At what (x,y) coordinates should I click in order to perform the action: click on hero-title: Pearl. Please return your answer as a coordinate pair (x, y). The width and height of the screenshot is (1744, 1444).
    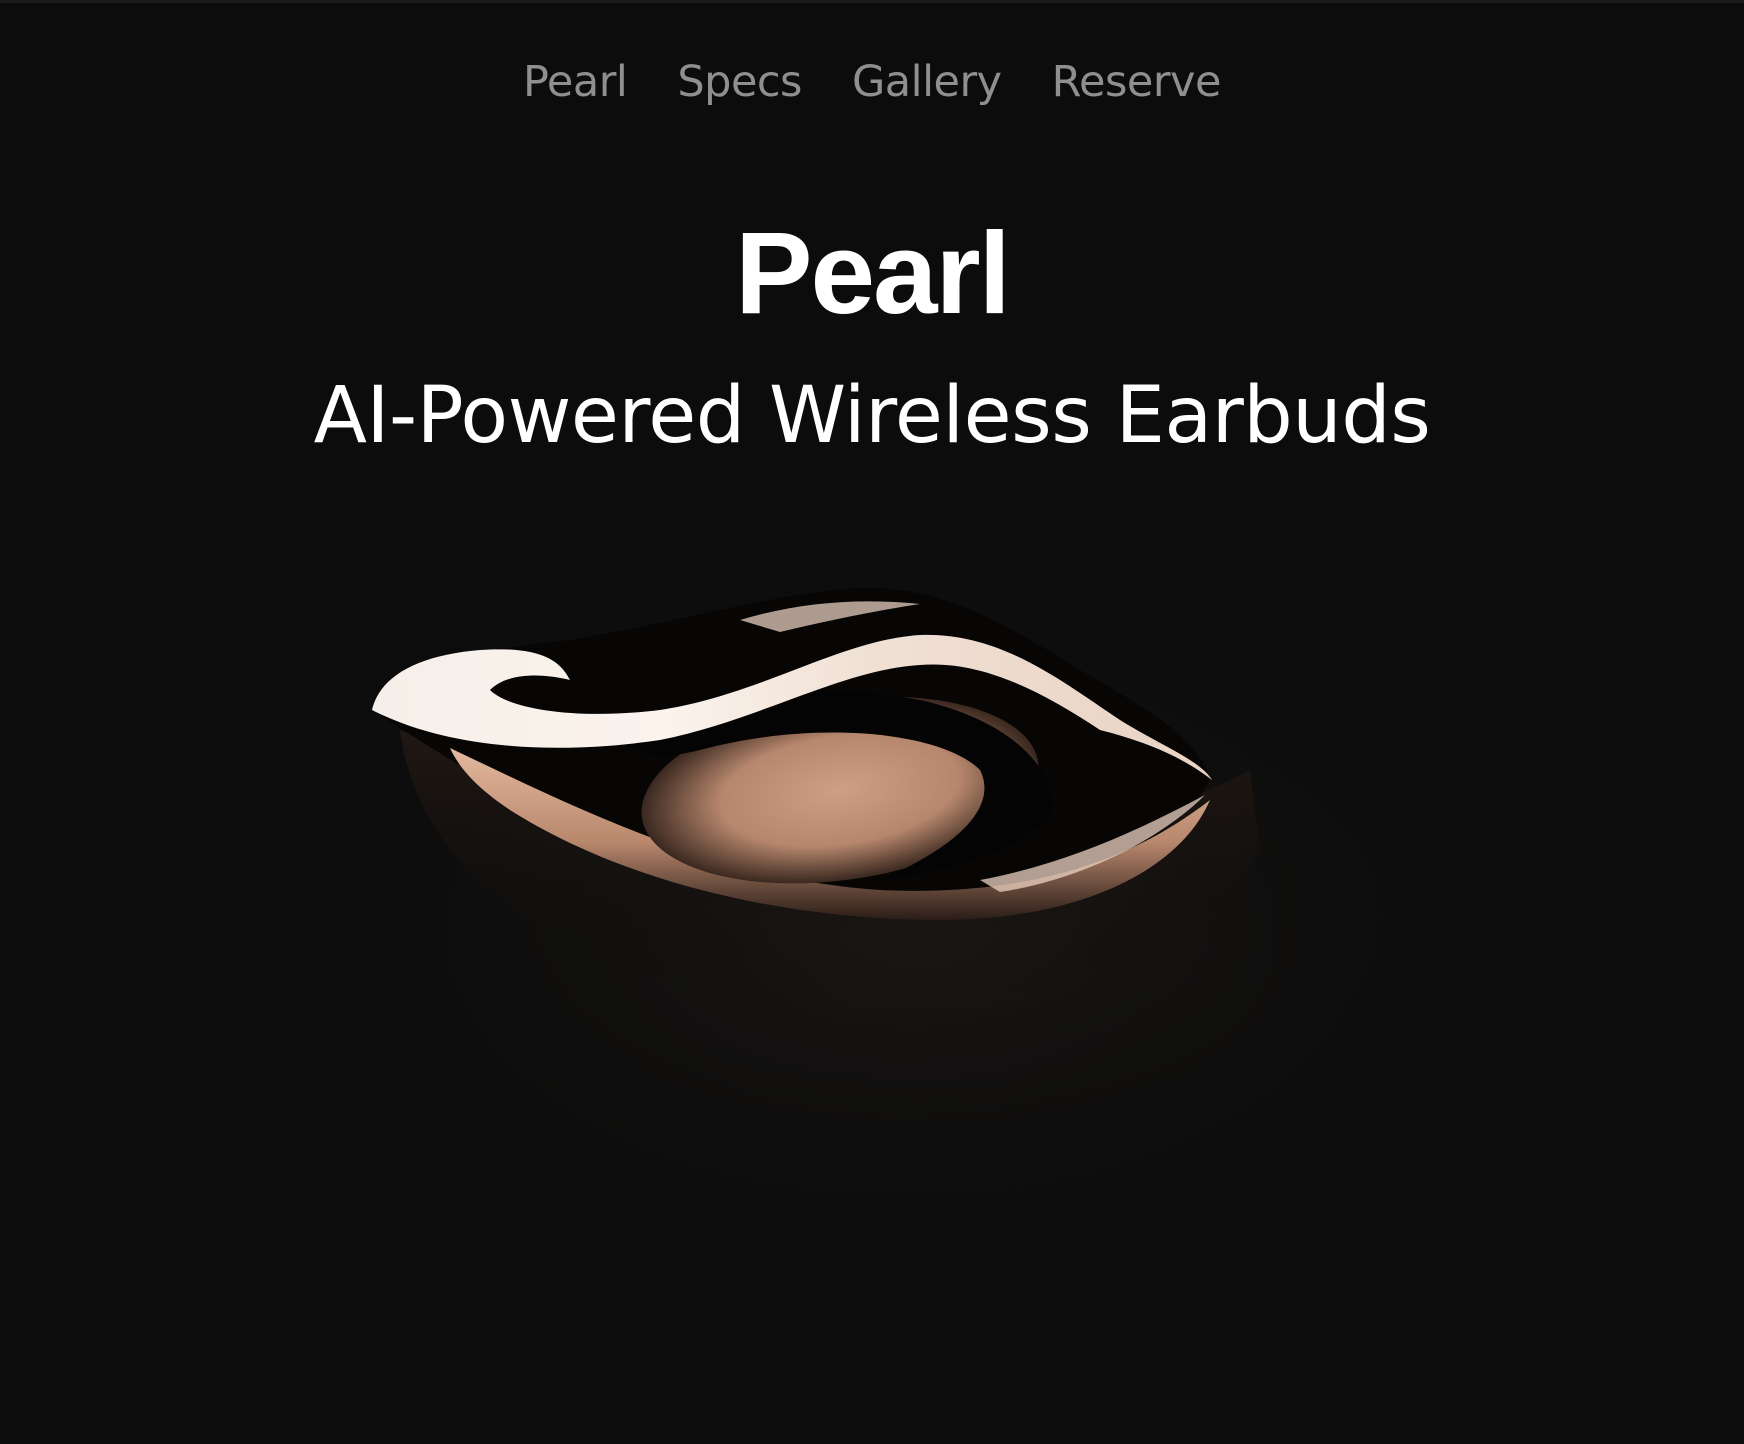
    Looking at the image, I should click on (873, 273).